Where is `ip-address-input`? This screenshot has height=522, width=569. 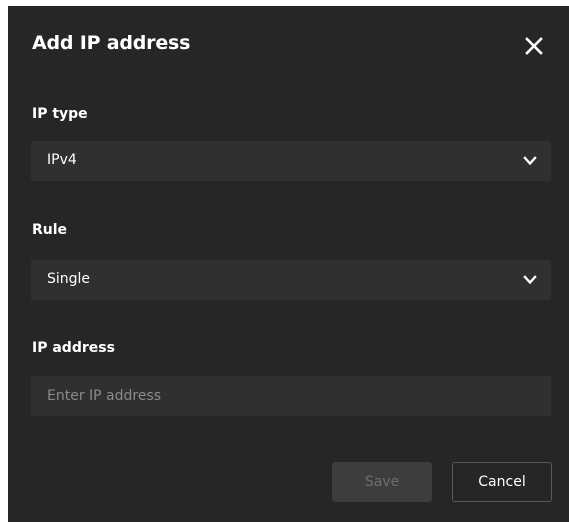
ip-address-input is located at coordinates (291, 396).